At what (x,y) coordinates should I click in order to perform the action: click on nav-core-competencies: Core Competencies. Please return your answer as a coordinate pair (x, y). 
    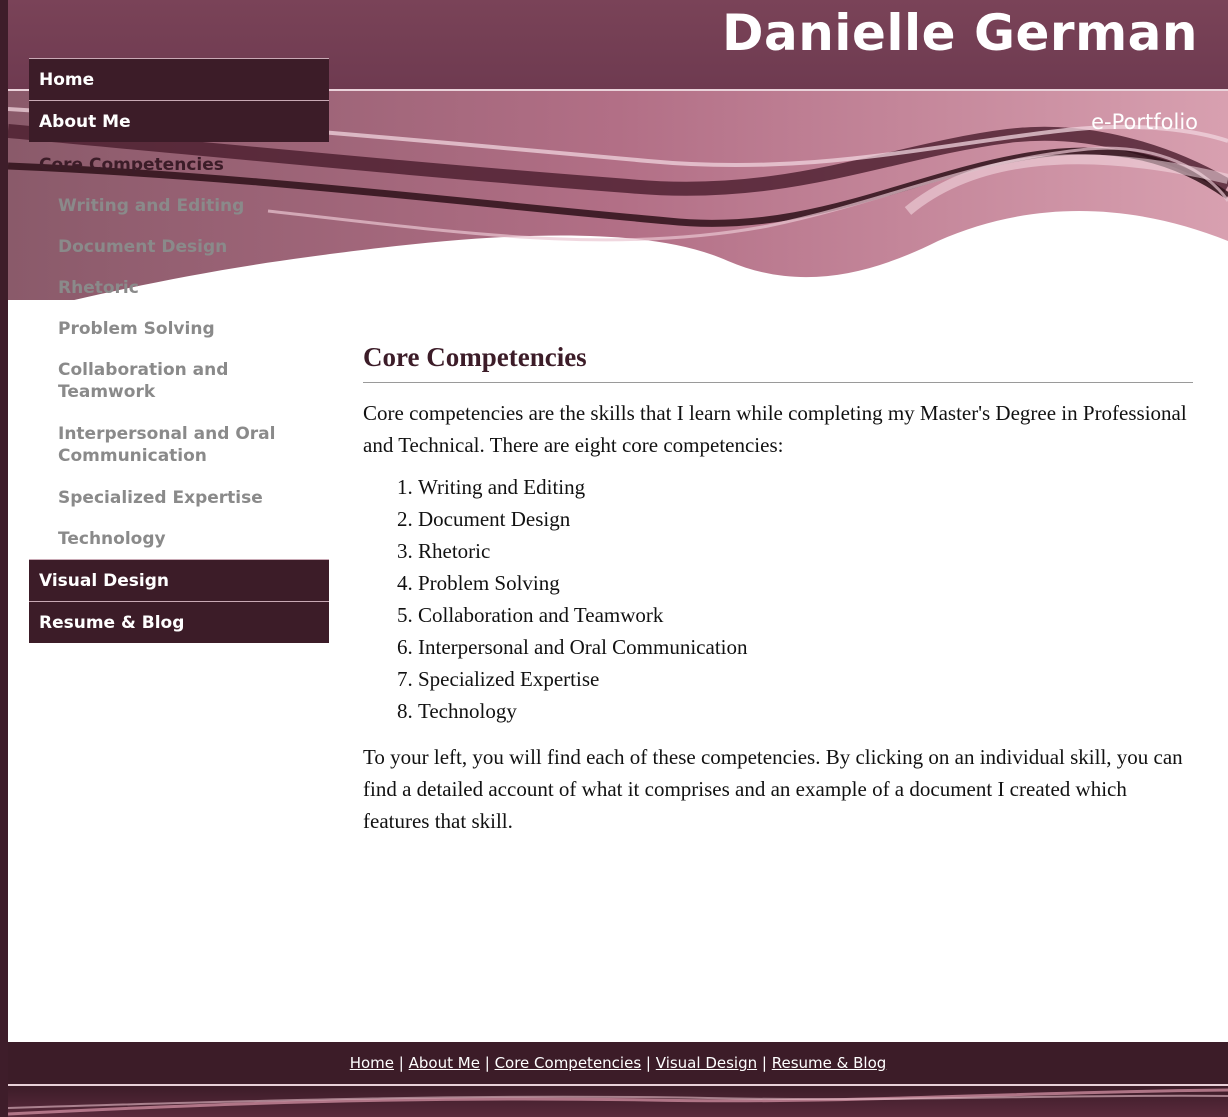
    Looking at the image, I should click on (179, 163).